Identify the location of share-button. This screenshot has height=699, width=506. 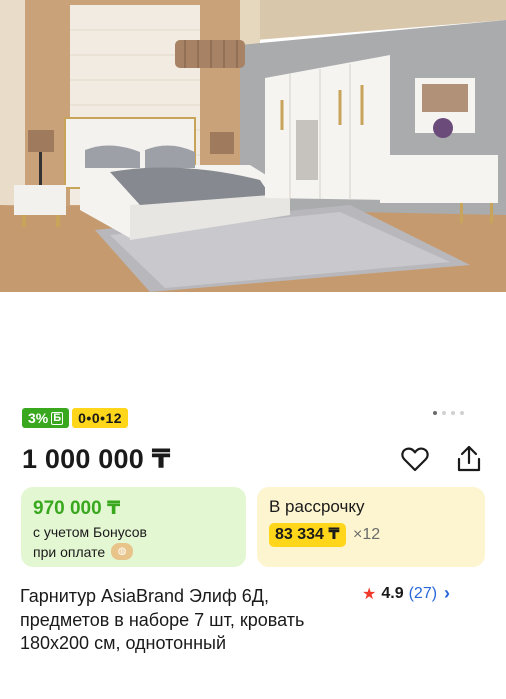
(469, 459).